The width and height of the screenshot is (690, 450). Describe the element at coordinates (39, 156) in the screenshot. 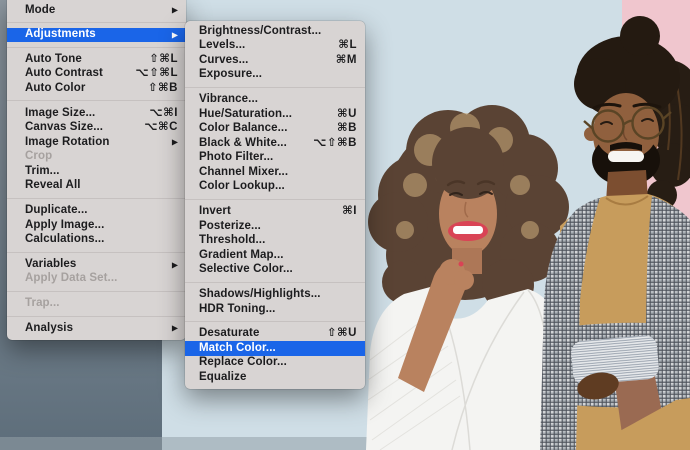

I see `menu-item-label: Crop` at that location.